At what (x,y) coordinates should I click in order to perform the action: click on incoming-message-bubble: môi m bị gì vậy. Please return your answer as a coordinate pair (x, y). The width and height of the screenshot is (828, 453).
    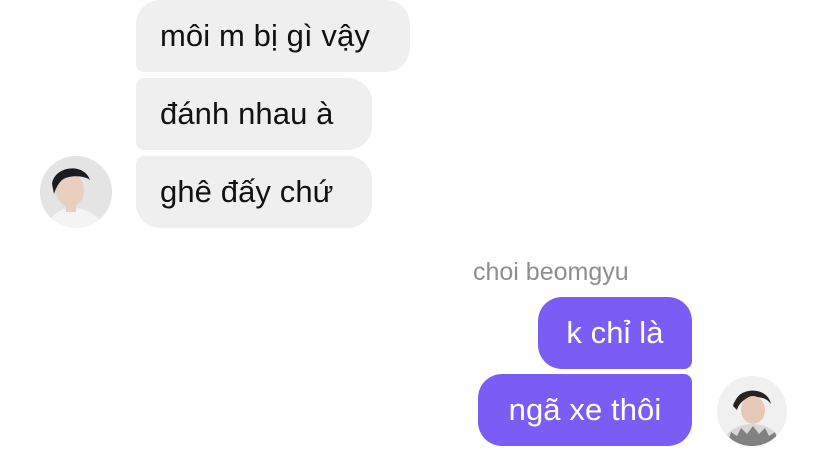
    Looking at the image, I should click on (273, 36).